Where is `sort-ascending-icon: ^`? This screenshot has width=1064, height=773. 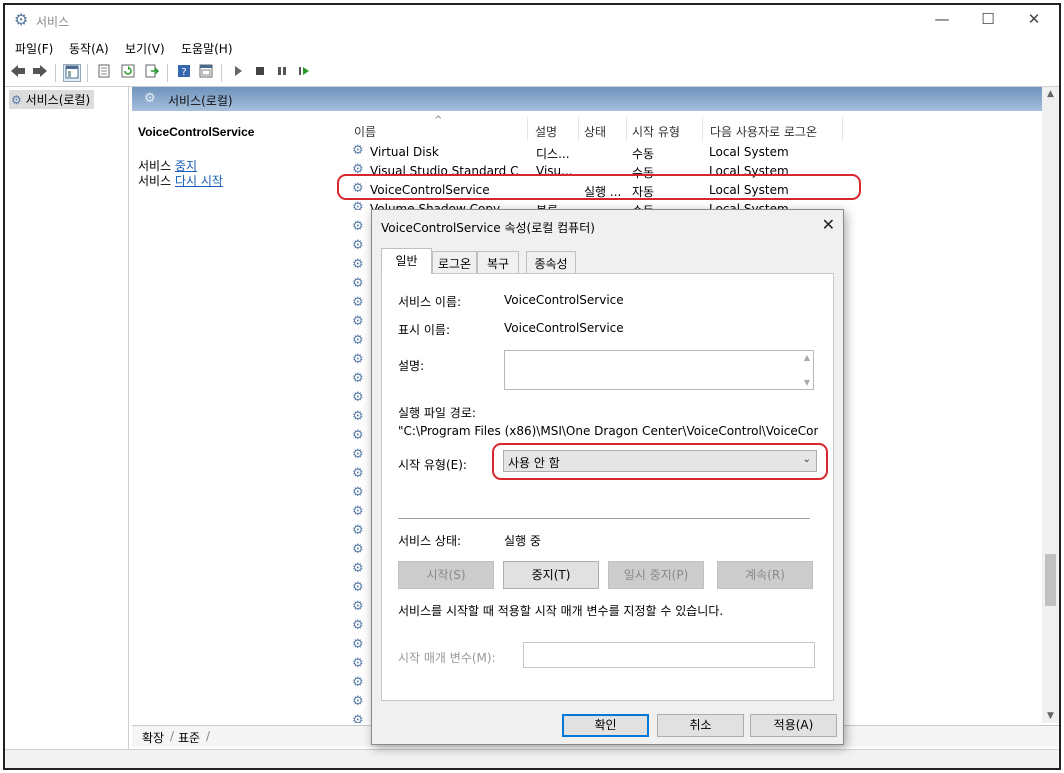
sort-ascending-icon: ^ is located at coordinates (438, 120).